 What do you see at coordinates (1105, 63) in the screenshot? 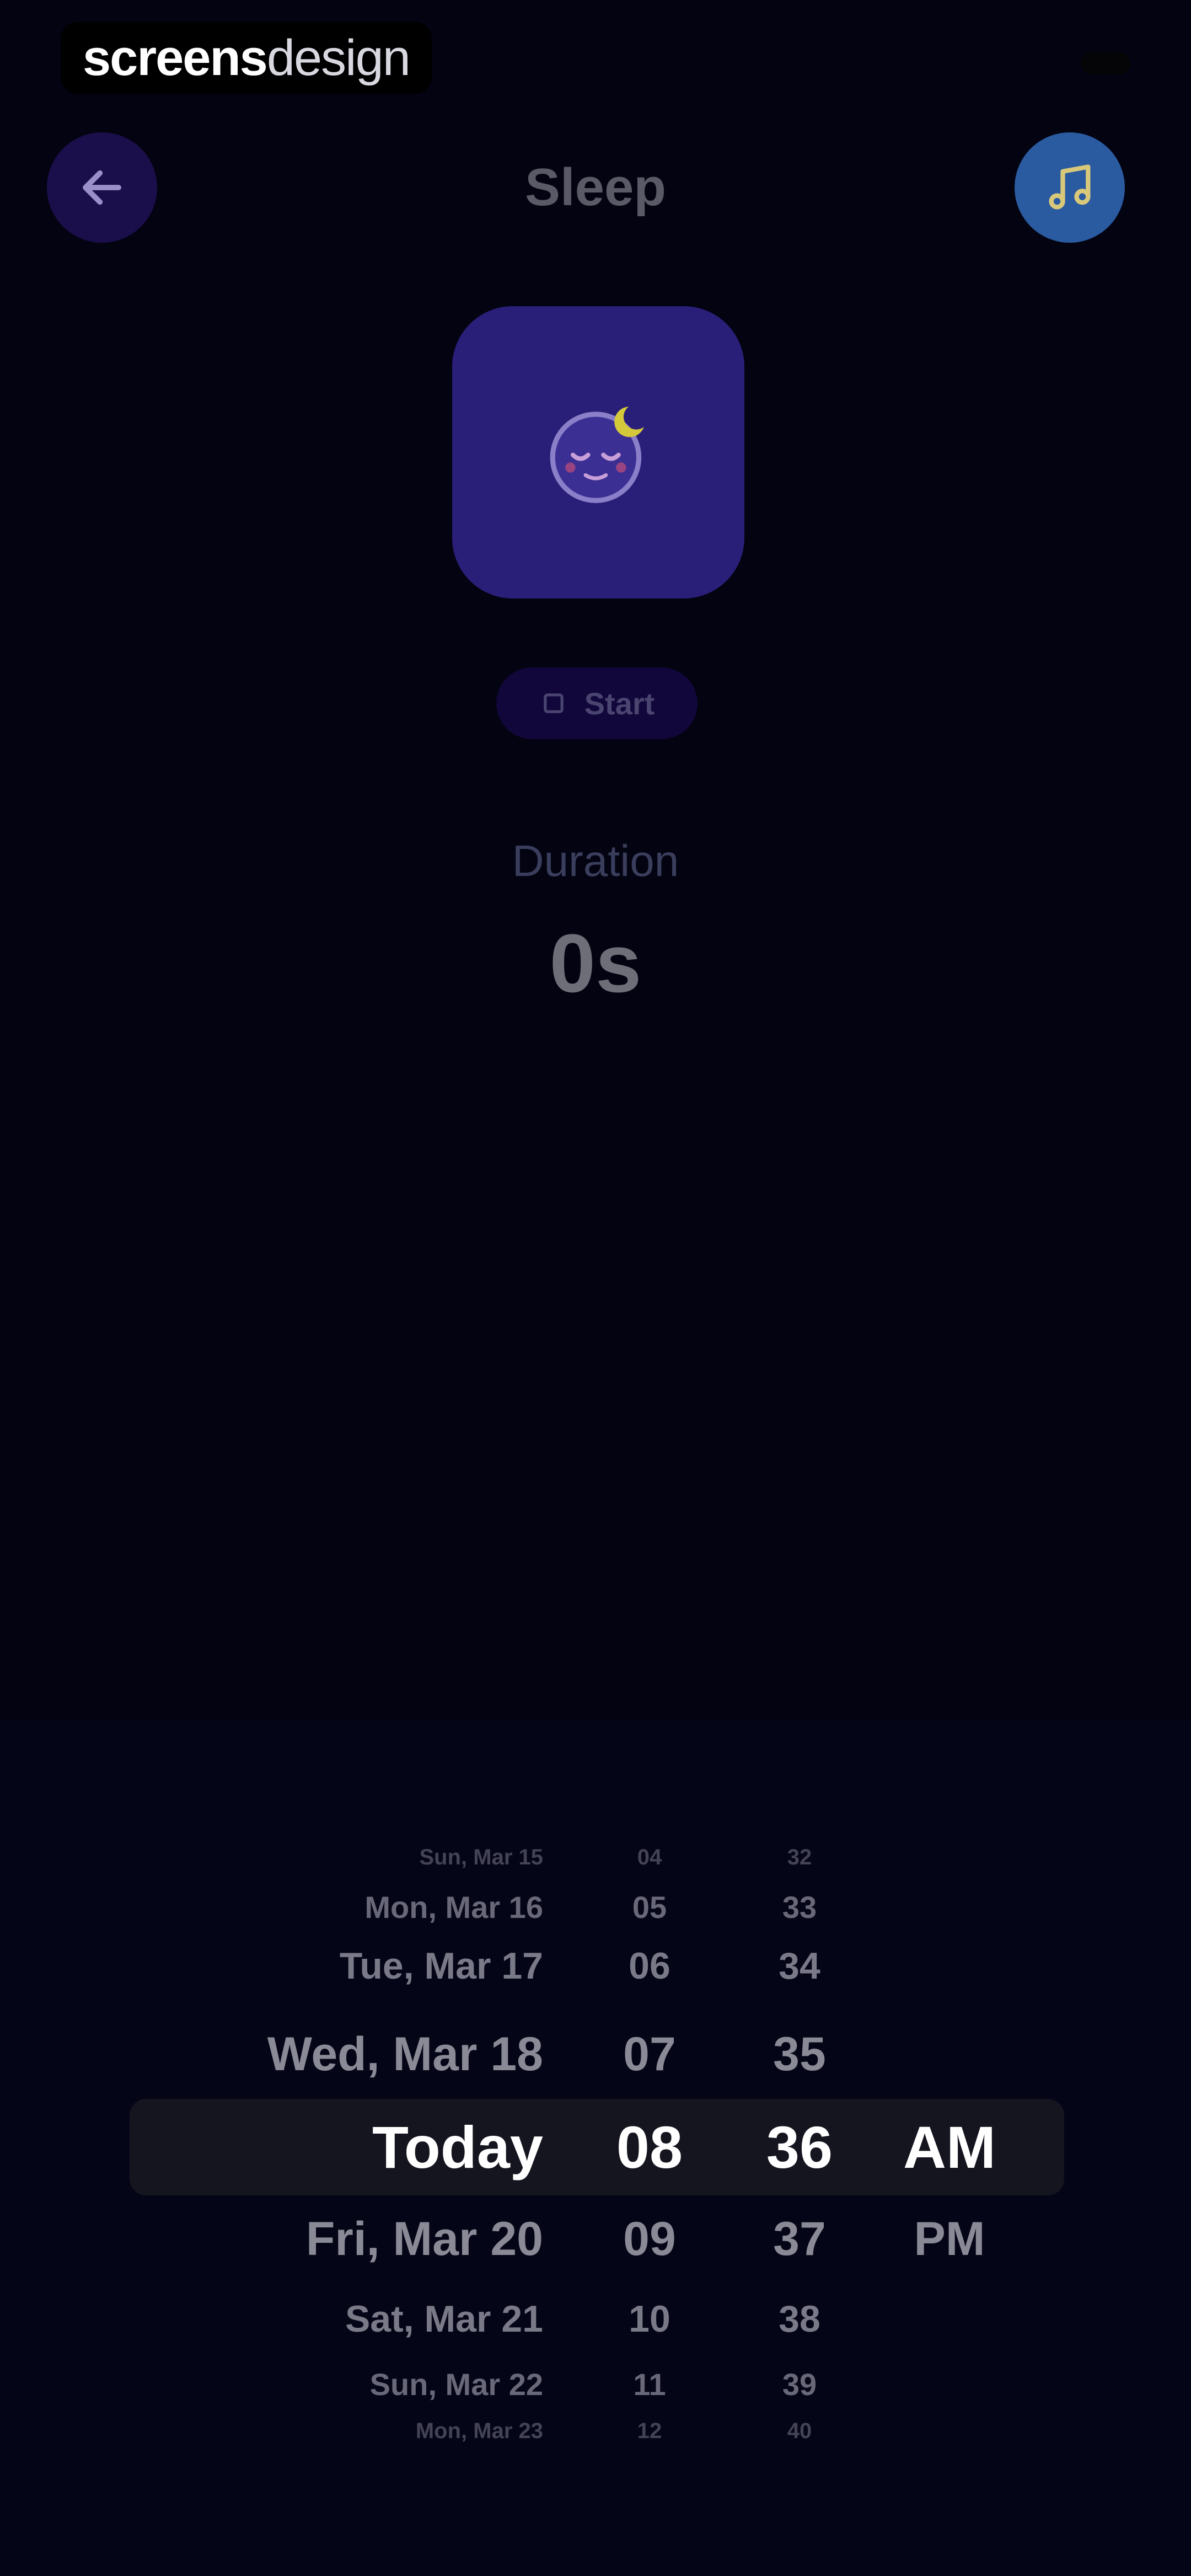
I see `status-indicator` at bounding box center [1105, 63].